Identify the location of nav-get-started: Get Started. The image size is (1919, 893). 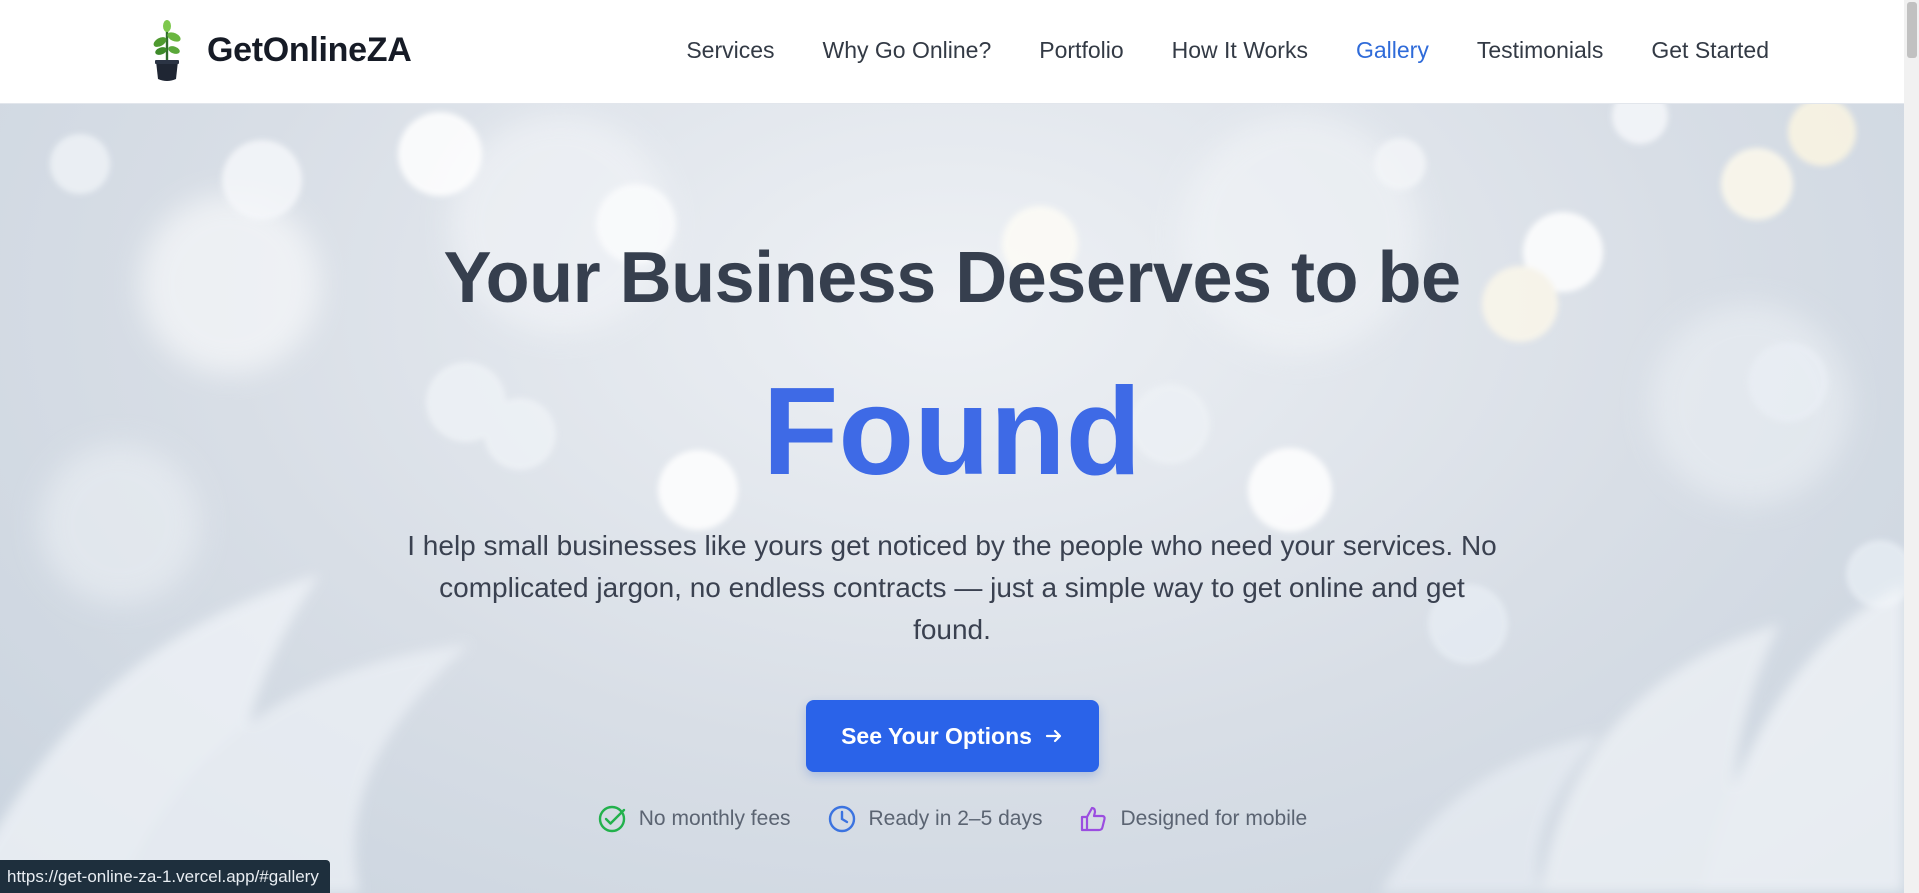
(1710, 50).